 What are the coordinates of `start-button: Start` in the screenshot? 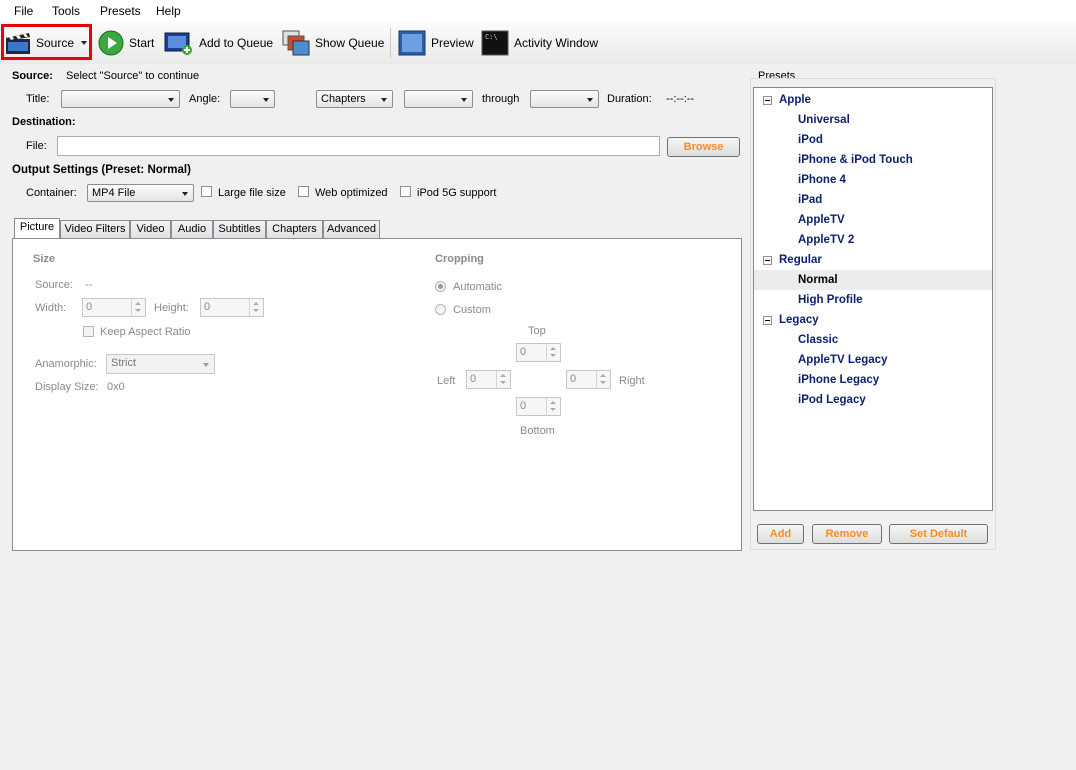 It's located at (126, 43).